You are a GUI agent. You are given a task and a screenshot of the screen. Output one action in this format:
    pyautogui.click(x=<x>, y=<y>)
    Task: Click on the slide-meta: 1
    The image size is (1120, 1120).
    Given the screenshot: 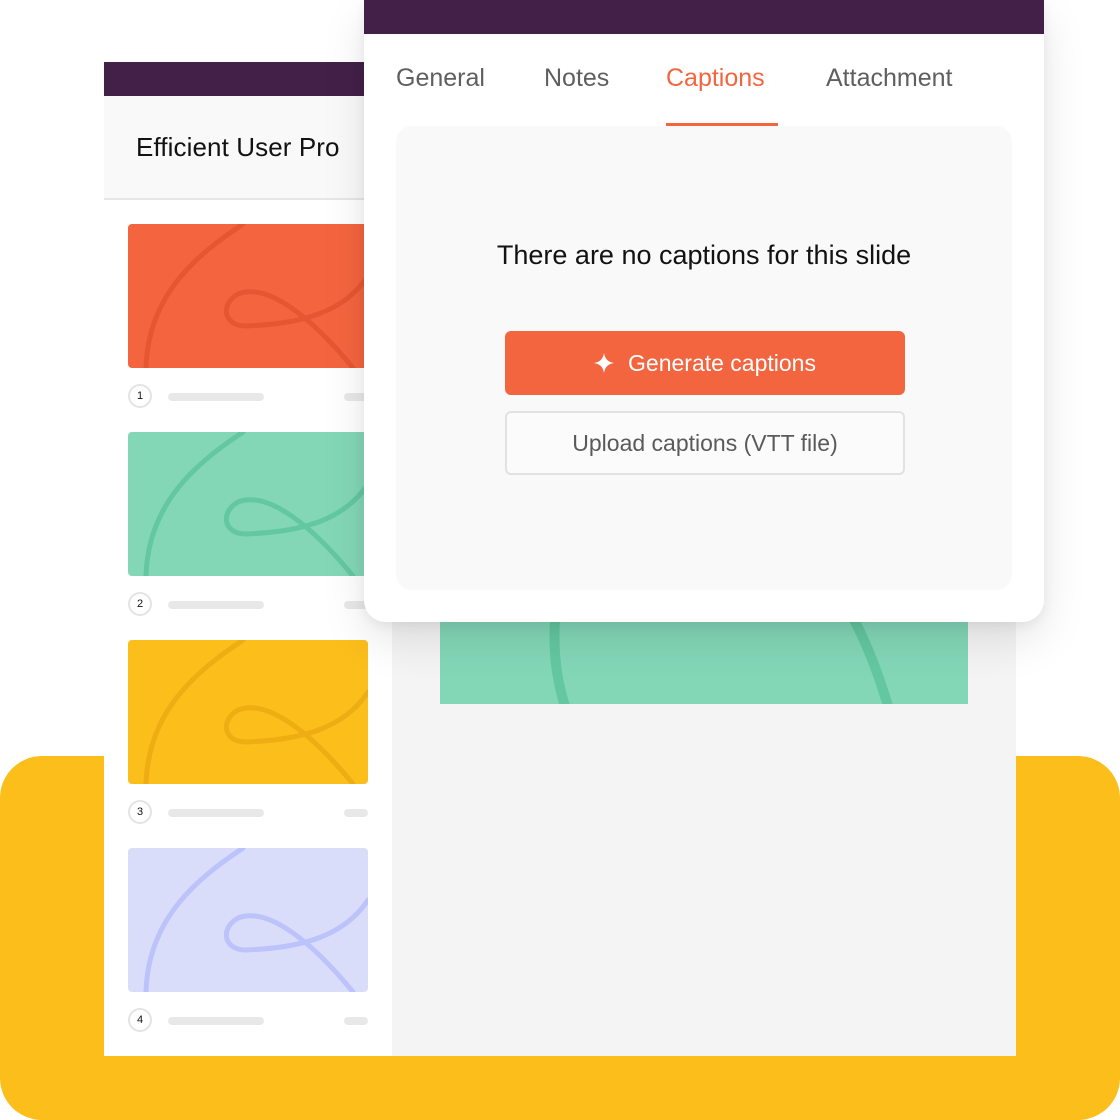 What is the action you would take?
    pyautogui.click(x=248, y=396)
    